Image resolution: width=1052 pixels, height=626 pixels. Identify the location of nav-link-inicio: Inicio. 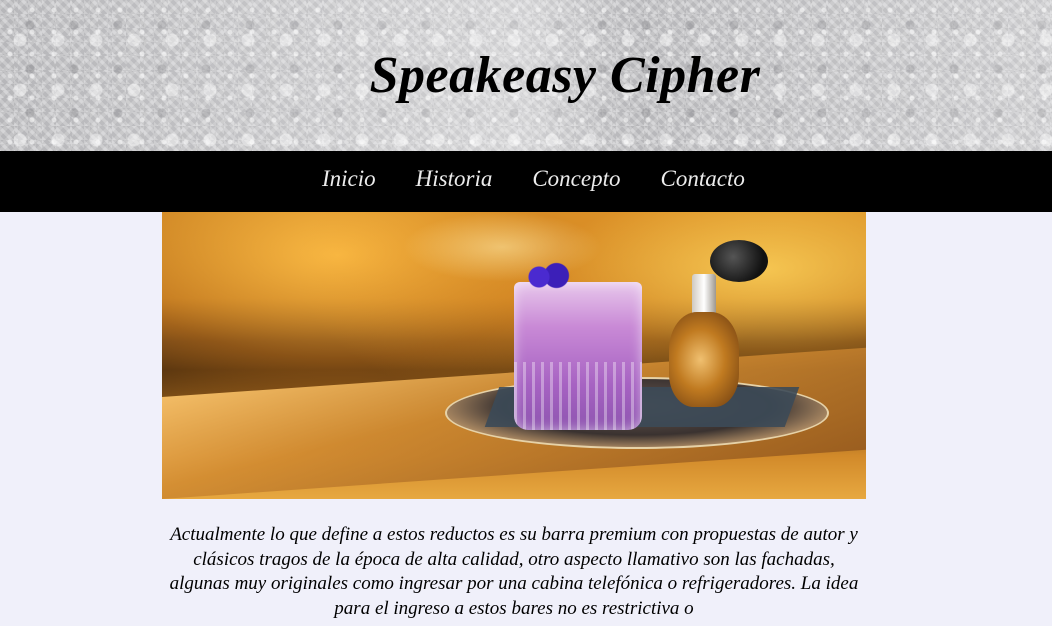
(349, 179).